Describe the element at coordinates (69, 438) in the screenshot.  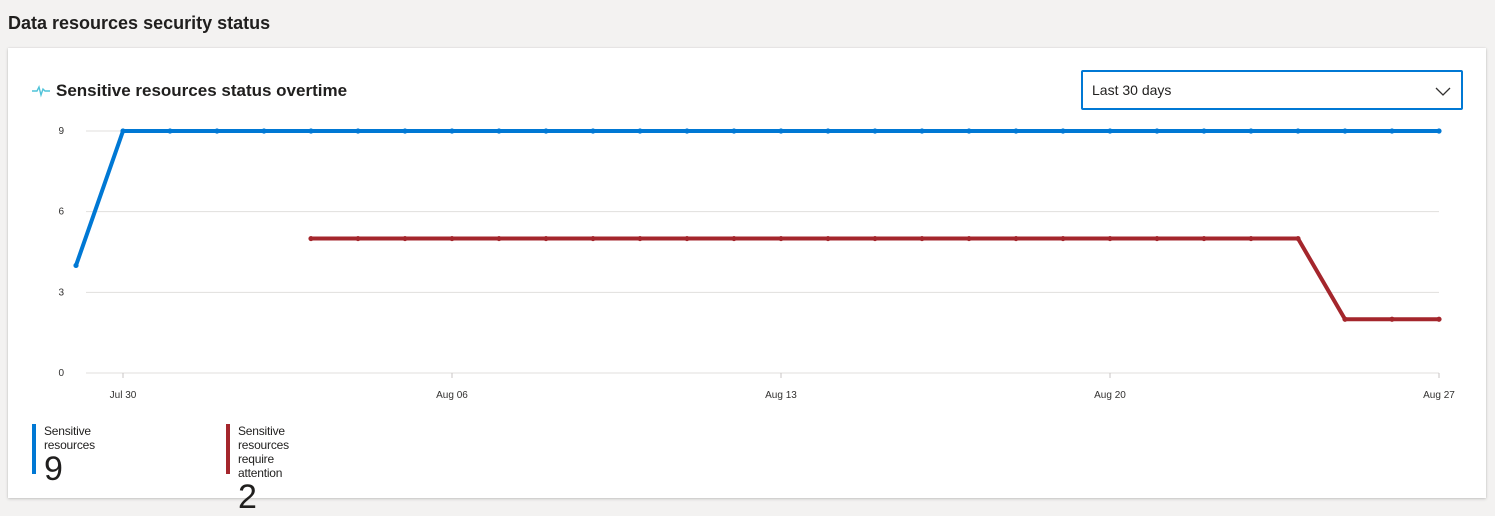
I see `legend-label: Sensitive resources` at that location.